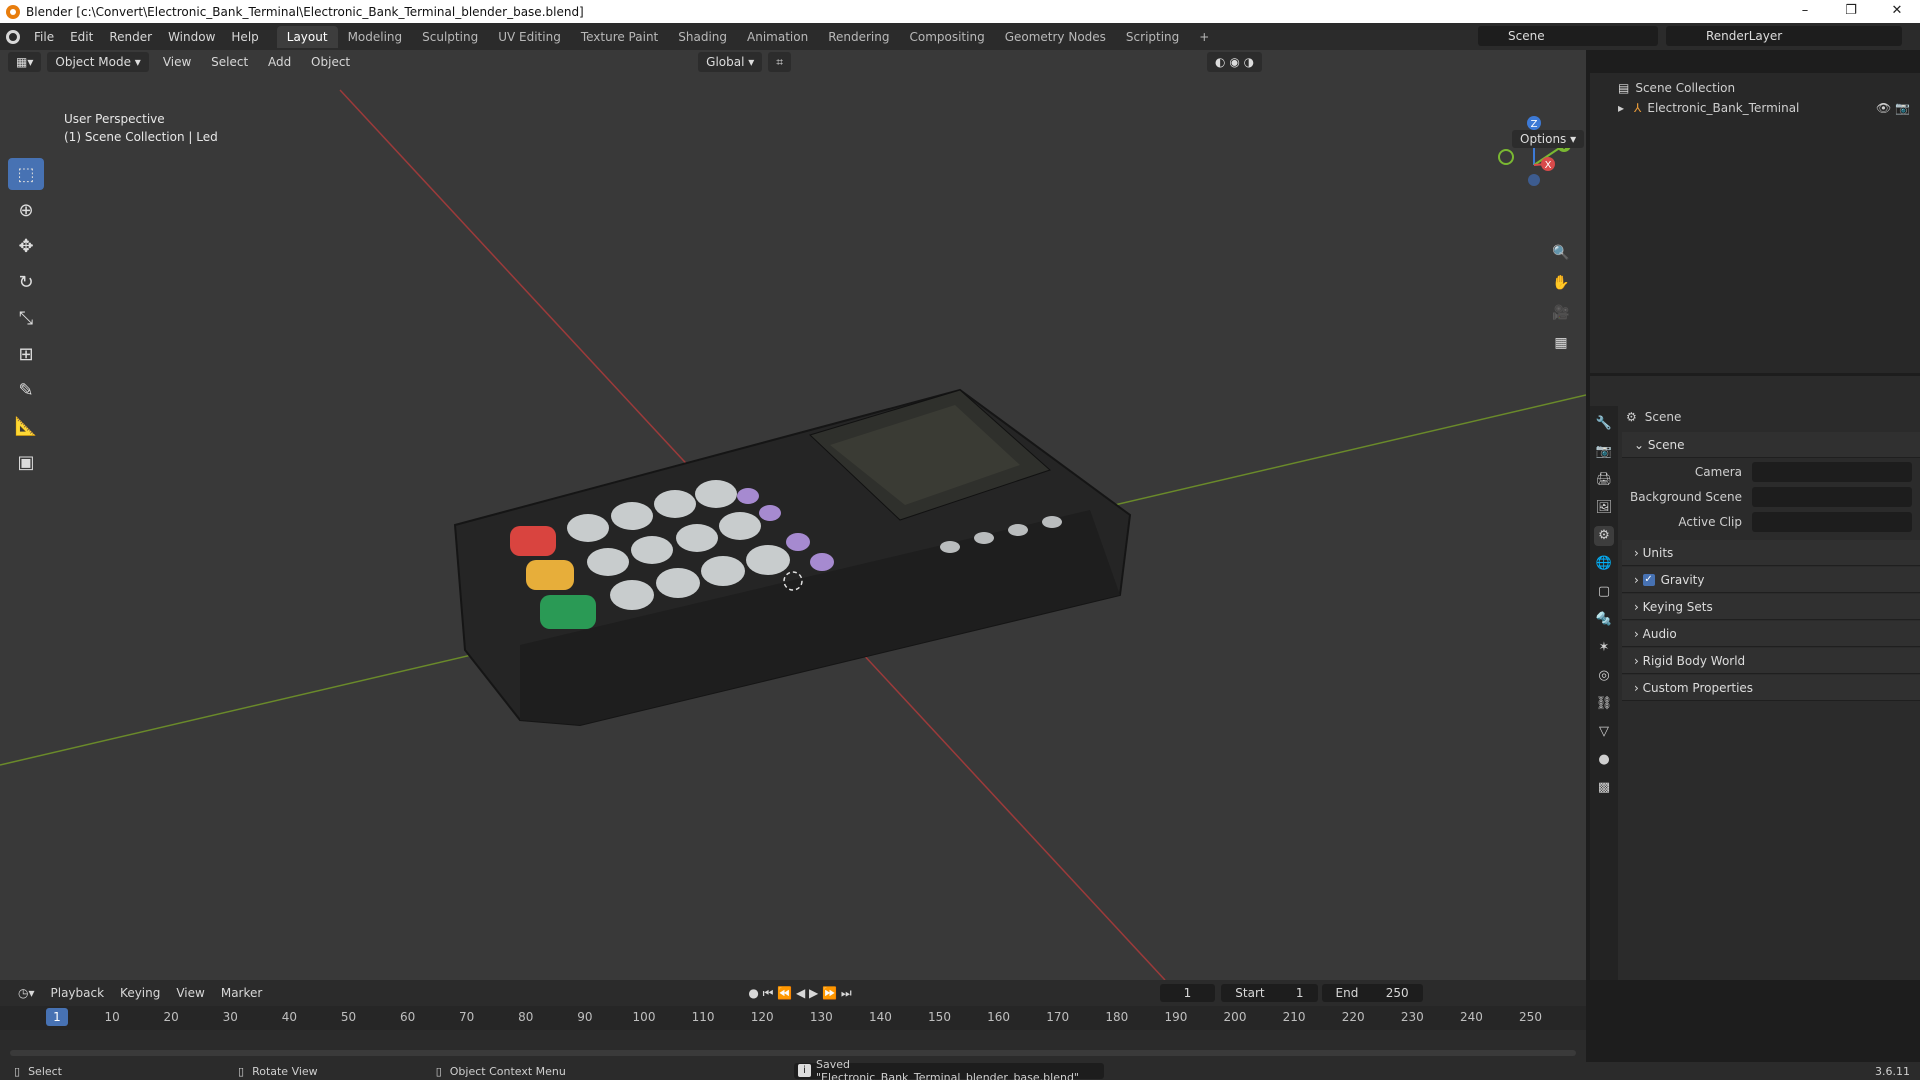 This screenshot has height=1080, width=1920. I want to click on orientation-dropdown: Global ▾, so click(730, 62).